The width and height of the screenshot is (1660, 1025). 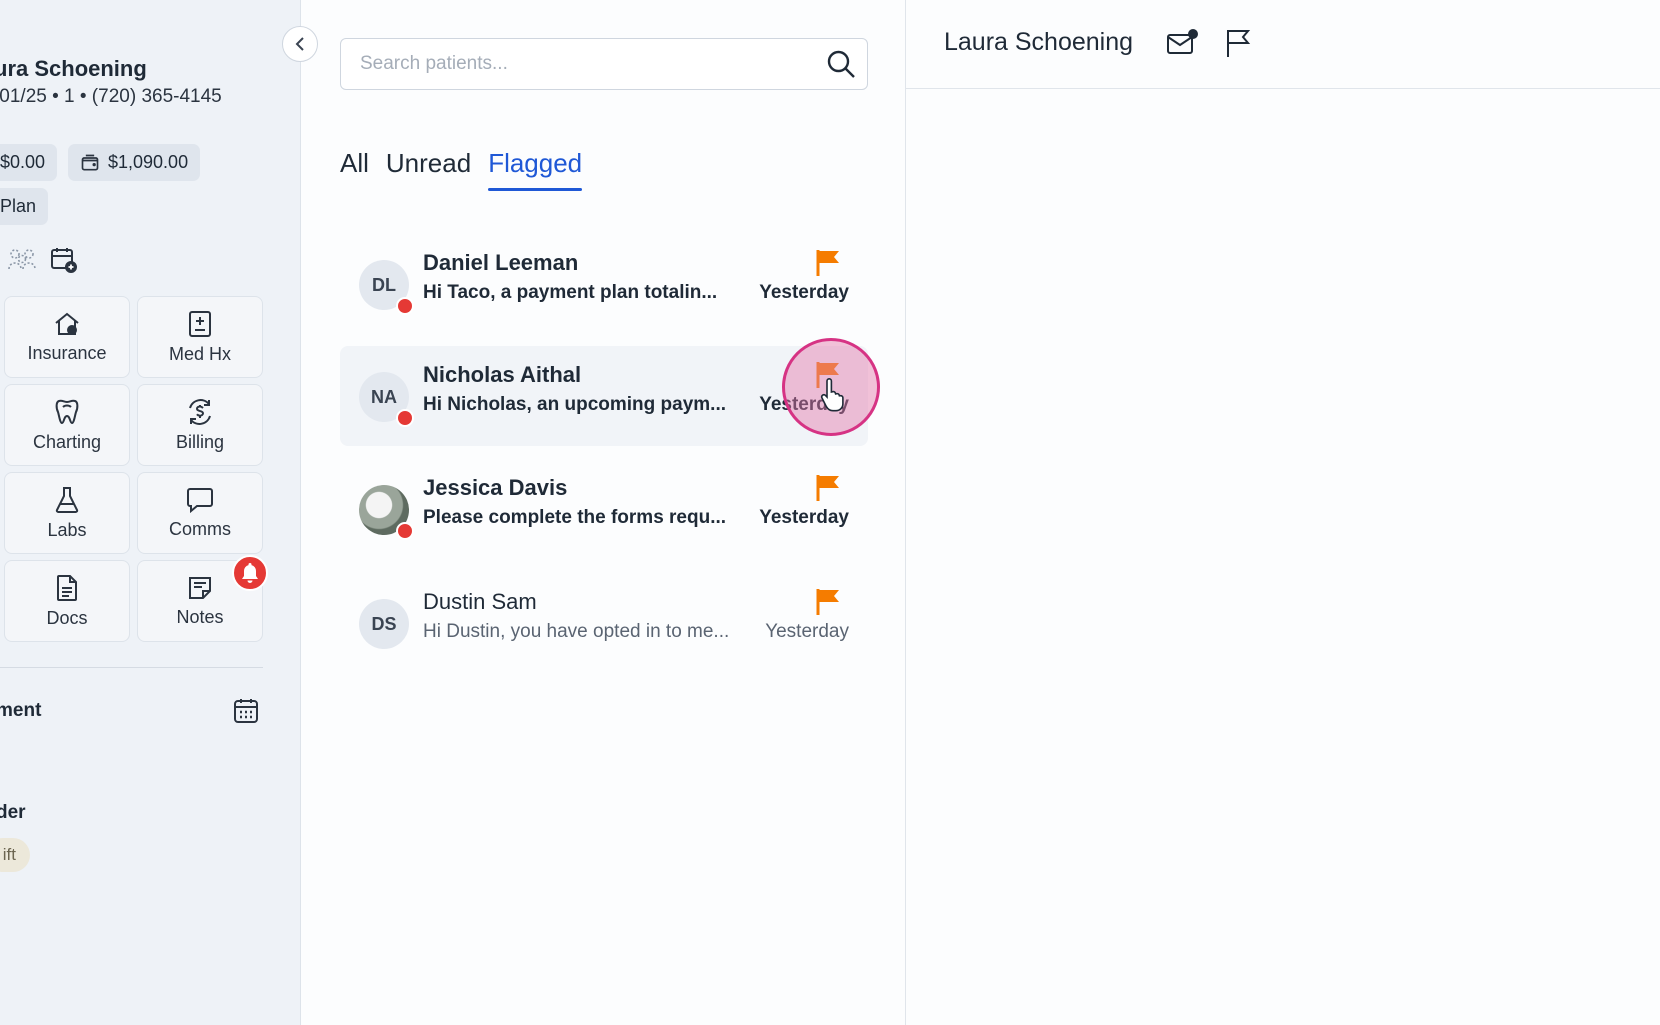 I want to click on wallet-icon, so click(x=90, y=162).